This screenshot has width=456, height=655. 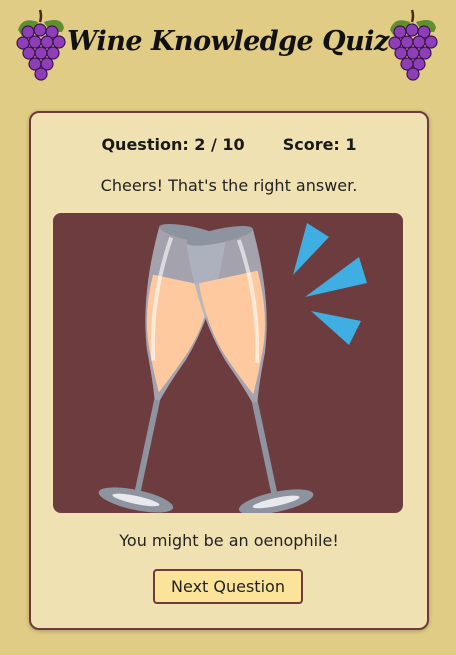 What do you see at coordinates (173, 144) in the screenshot?
I see `question-counter: Question: 2 / 10` at bounding box center [173, 144].